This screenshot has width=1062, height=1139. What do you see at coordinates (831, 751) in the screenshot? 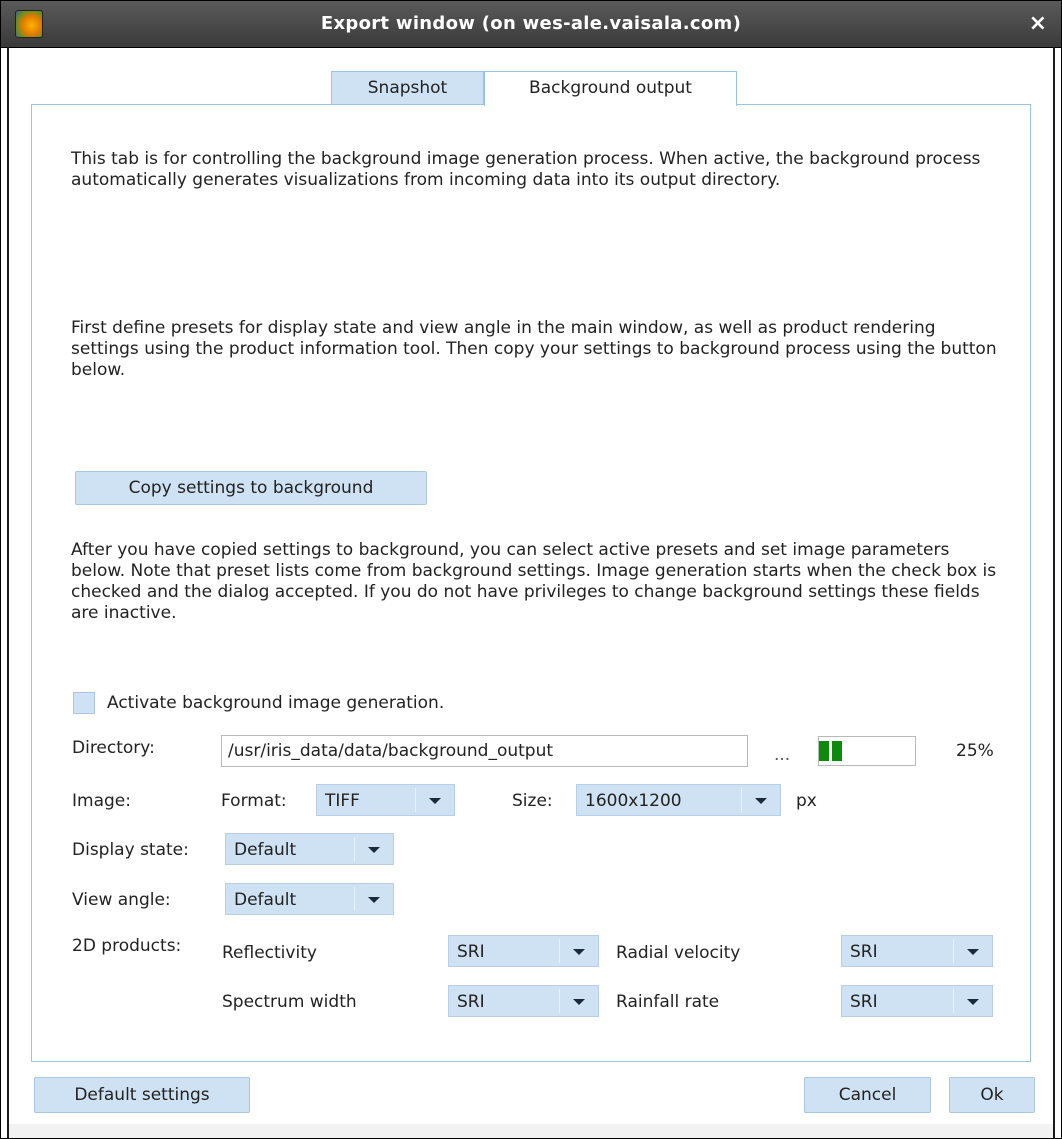
I see `progress-fill` at bounding box center [831, 751].